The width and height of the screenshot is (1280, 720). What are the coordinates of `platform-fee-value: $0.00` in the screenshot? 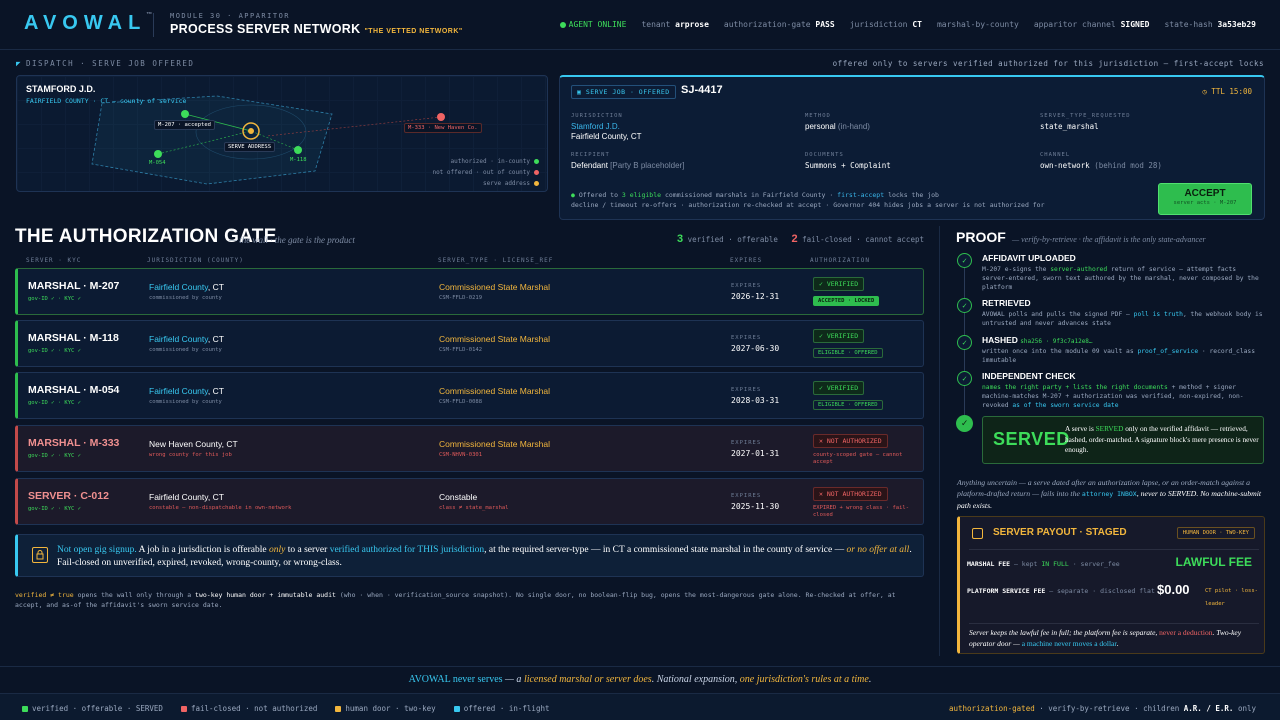 It's located at (1173, 589).